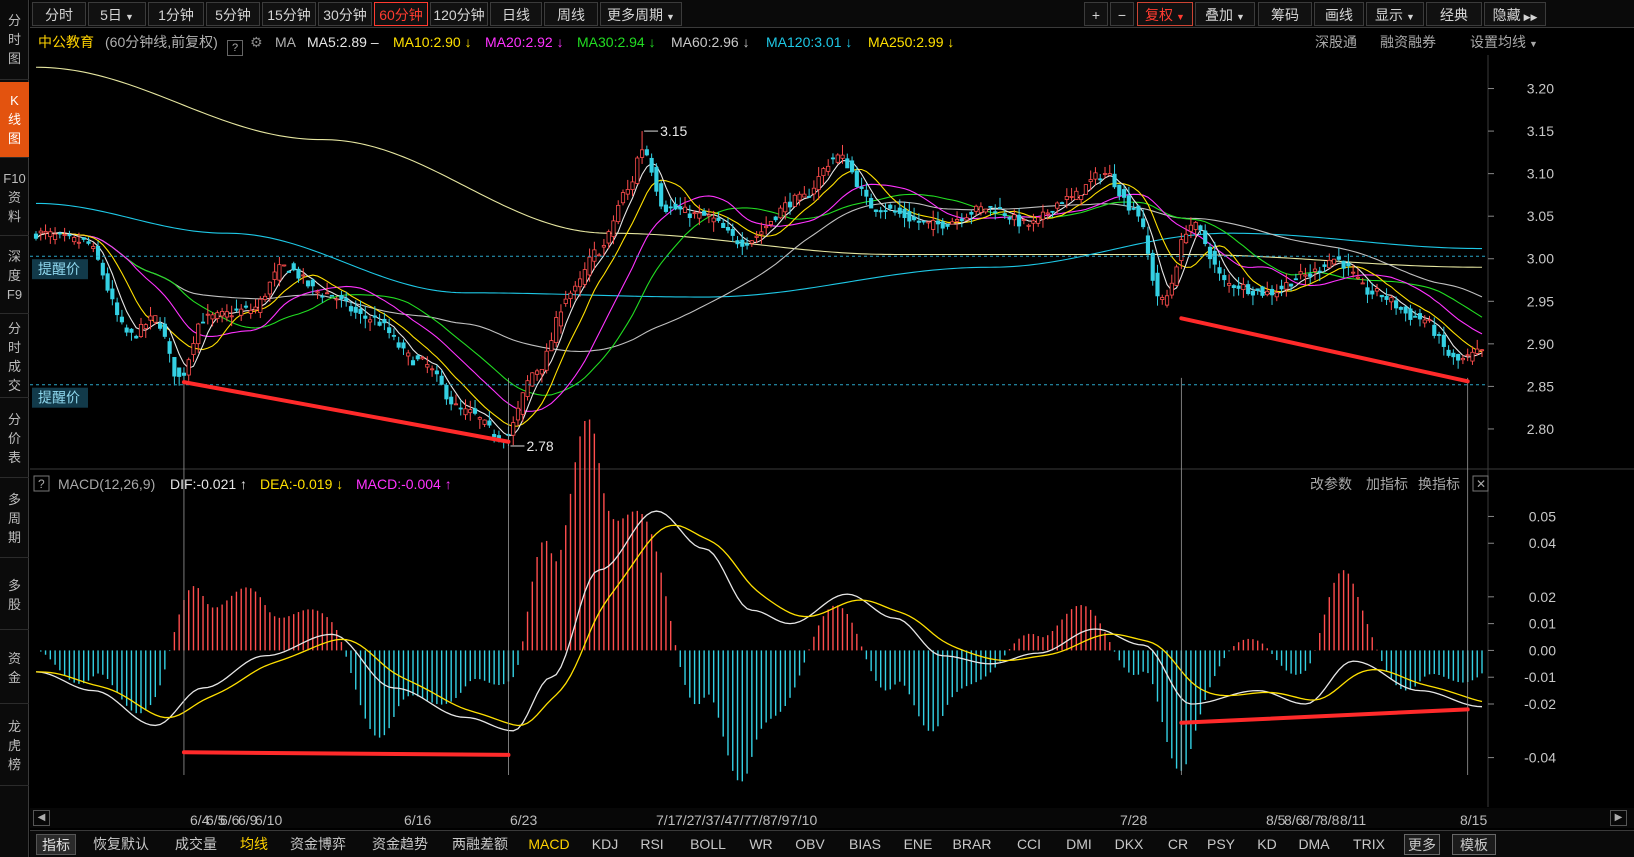 This screenshot has width=1634, height=857. Describe the element at coordinates (1096, 14) in the screenshot. I see `zoom-in-button: +` at that location.